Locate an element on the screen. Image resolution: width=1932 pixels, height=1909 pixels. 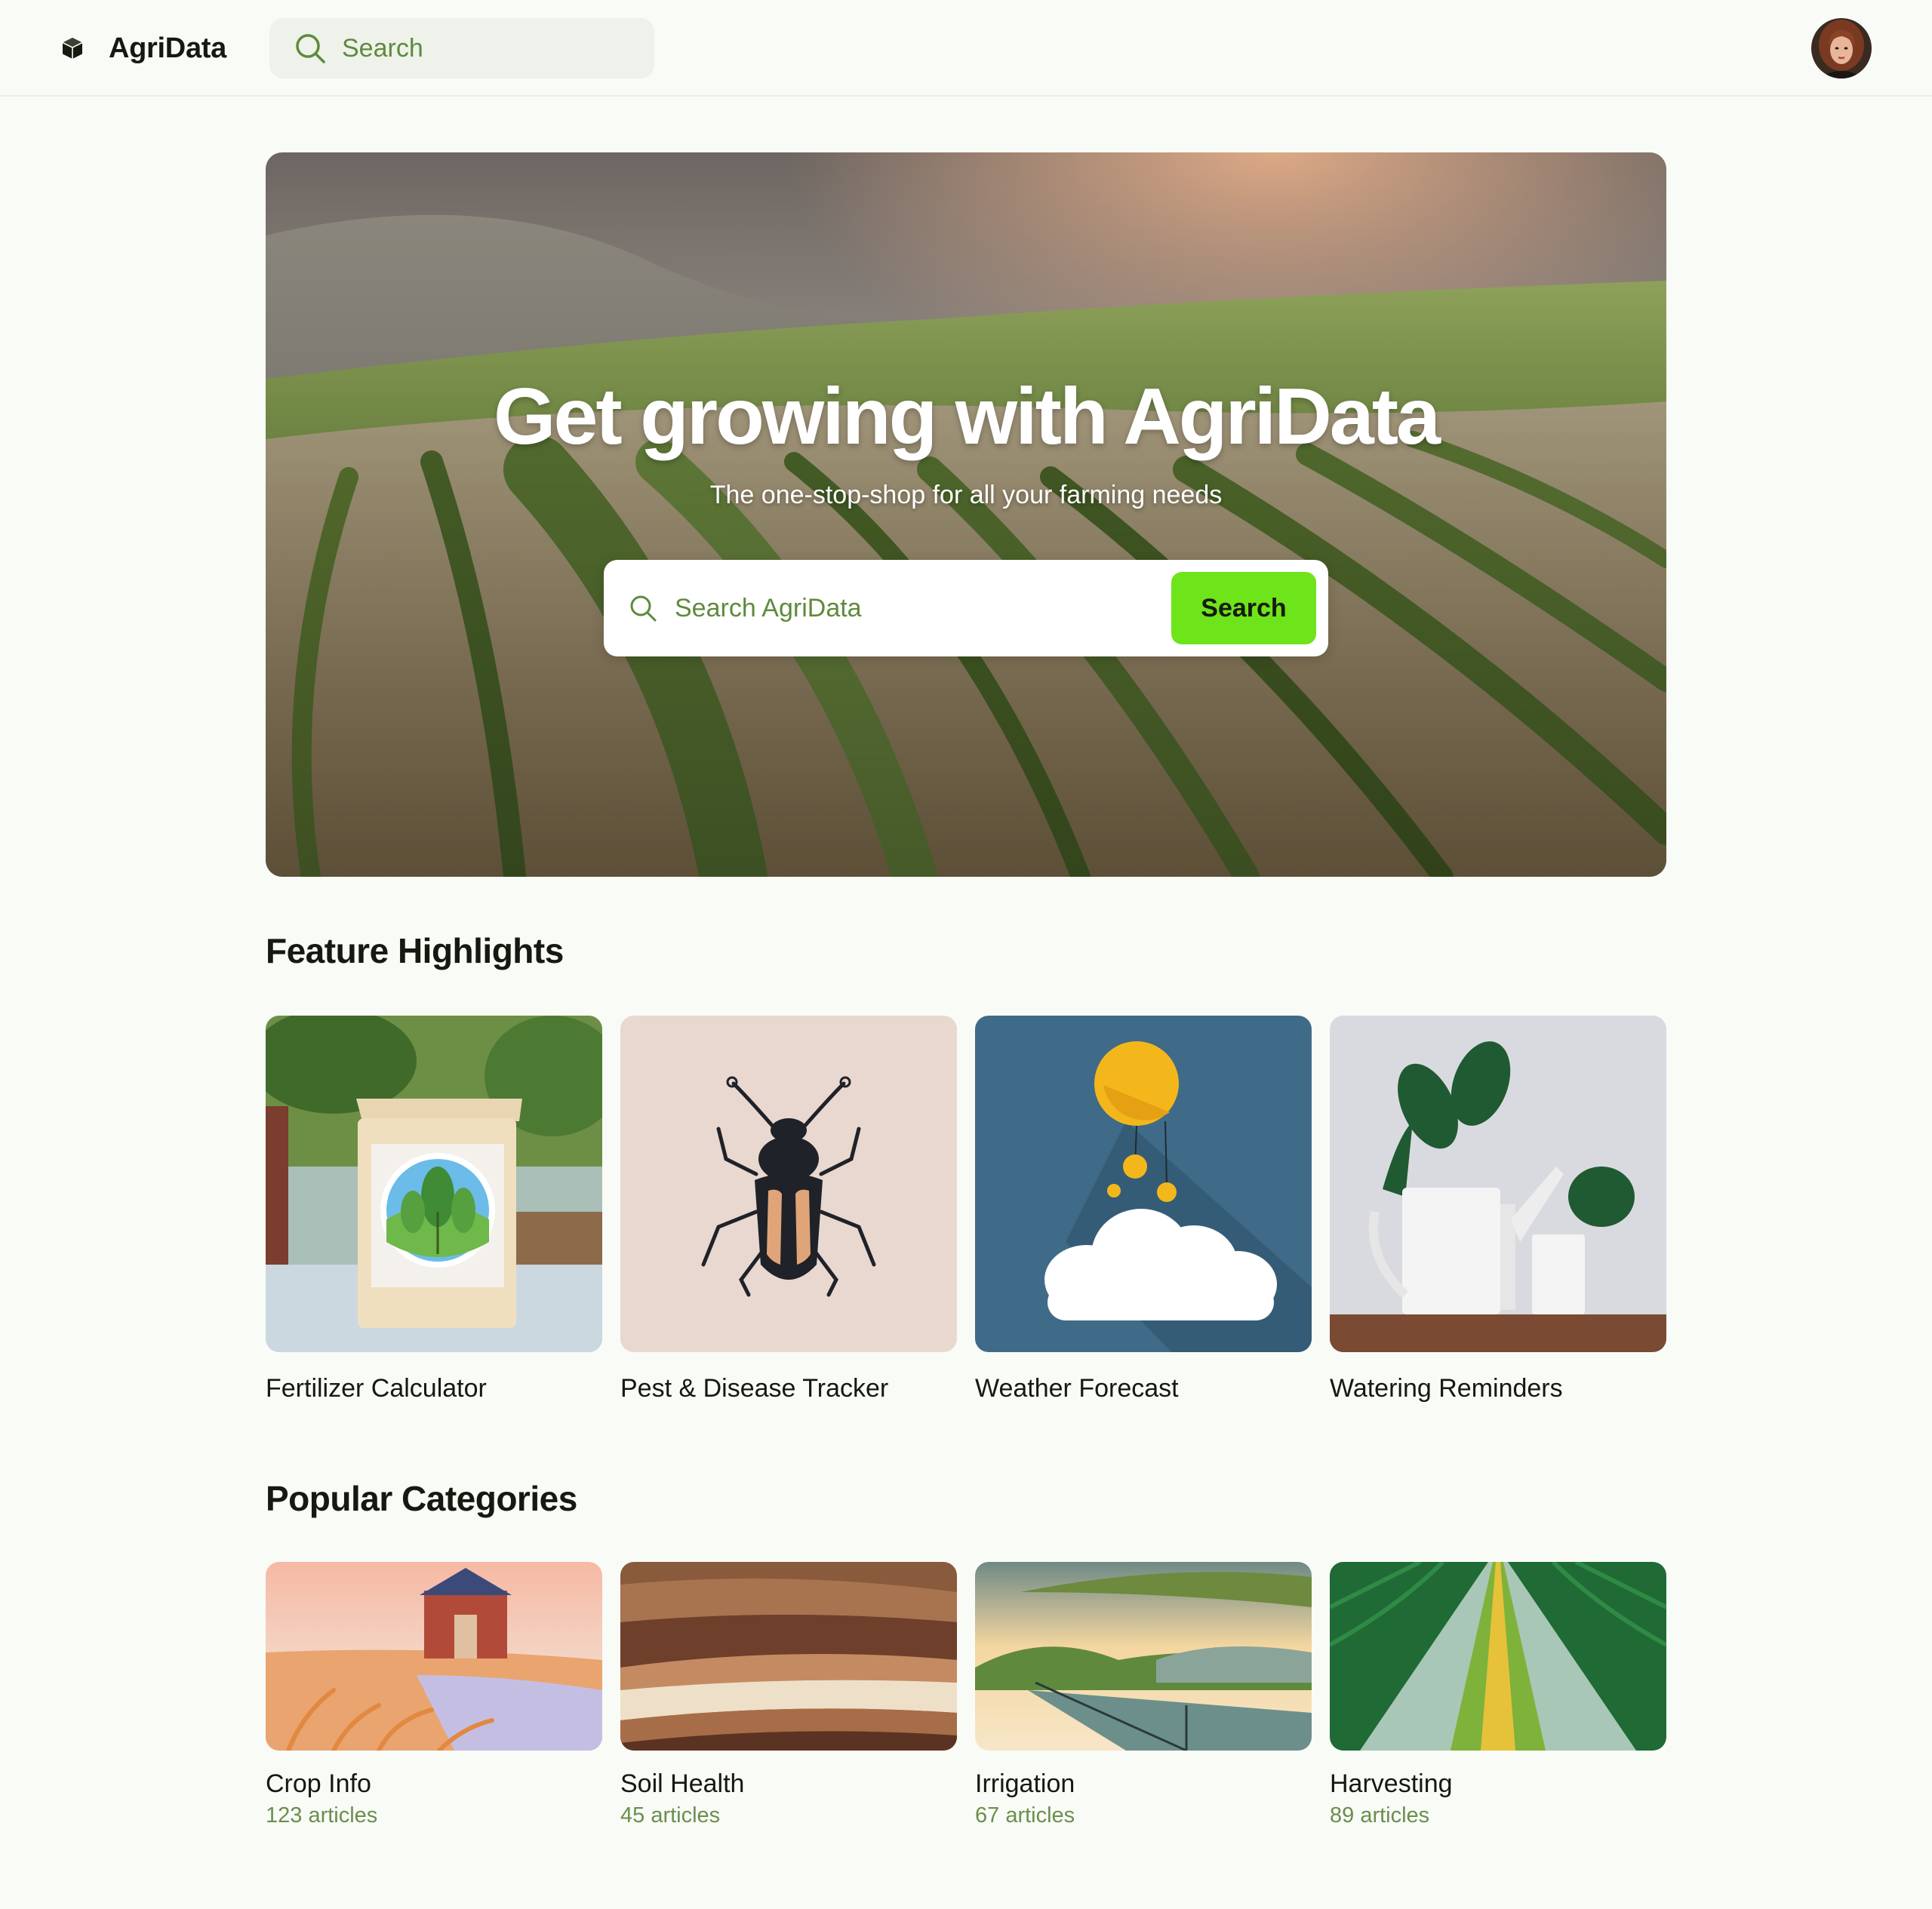
beetle-image is located at coordinates (788, 1184).